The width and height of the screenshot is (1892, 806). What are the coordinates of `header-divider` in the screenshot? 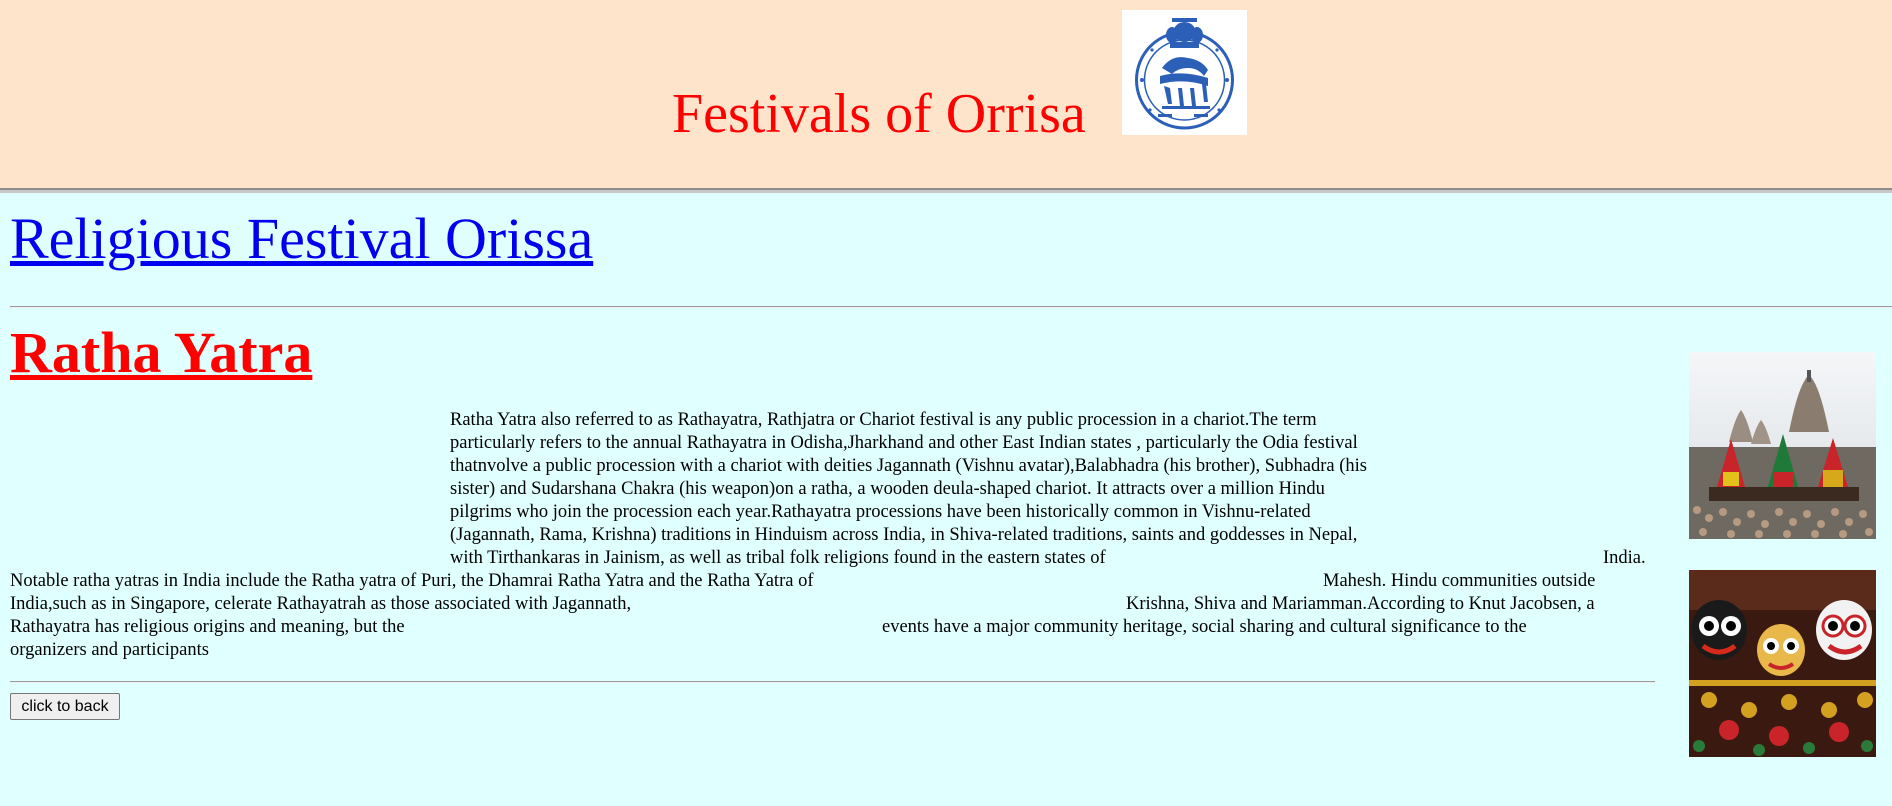 It's located at (946, 190).